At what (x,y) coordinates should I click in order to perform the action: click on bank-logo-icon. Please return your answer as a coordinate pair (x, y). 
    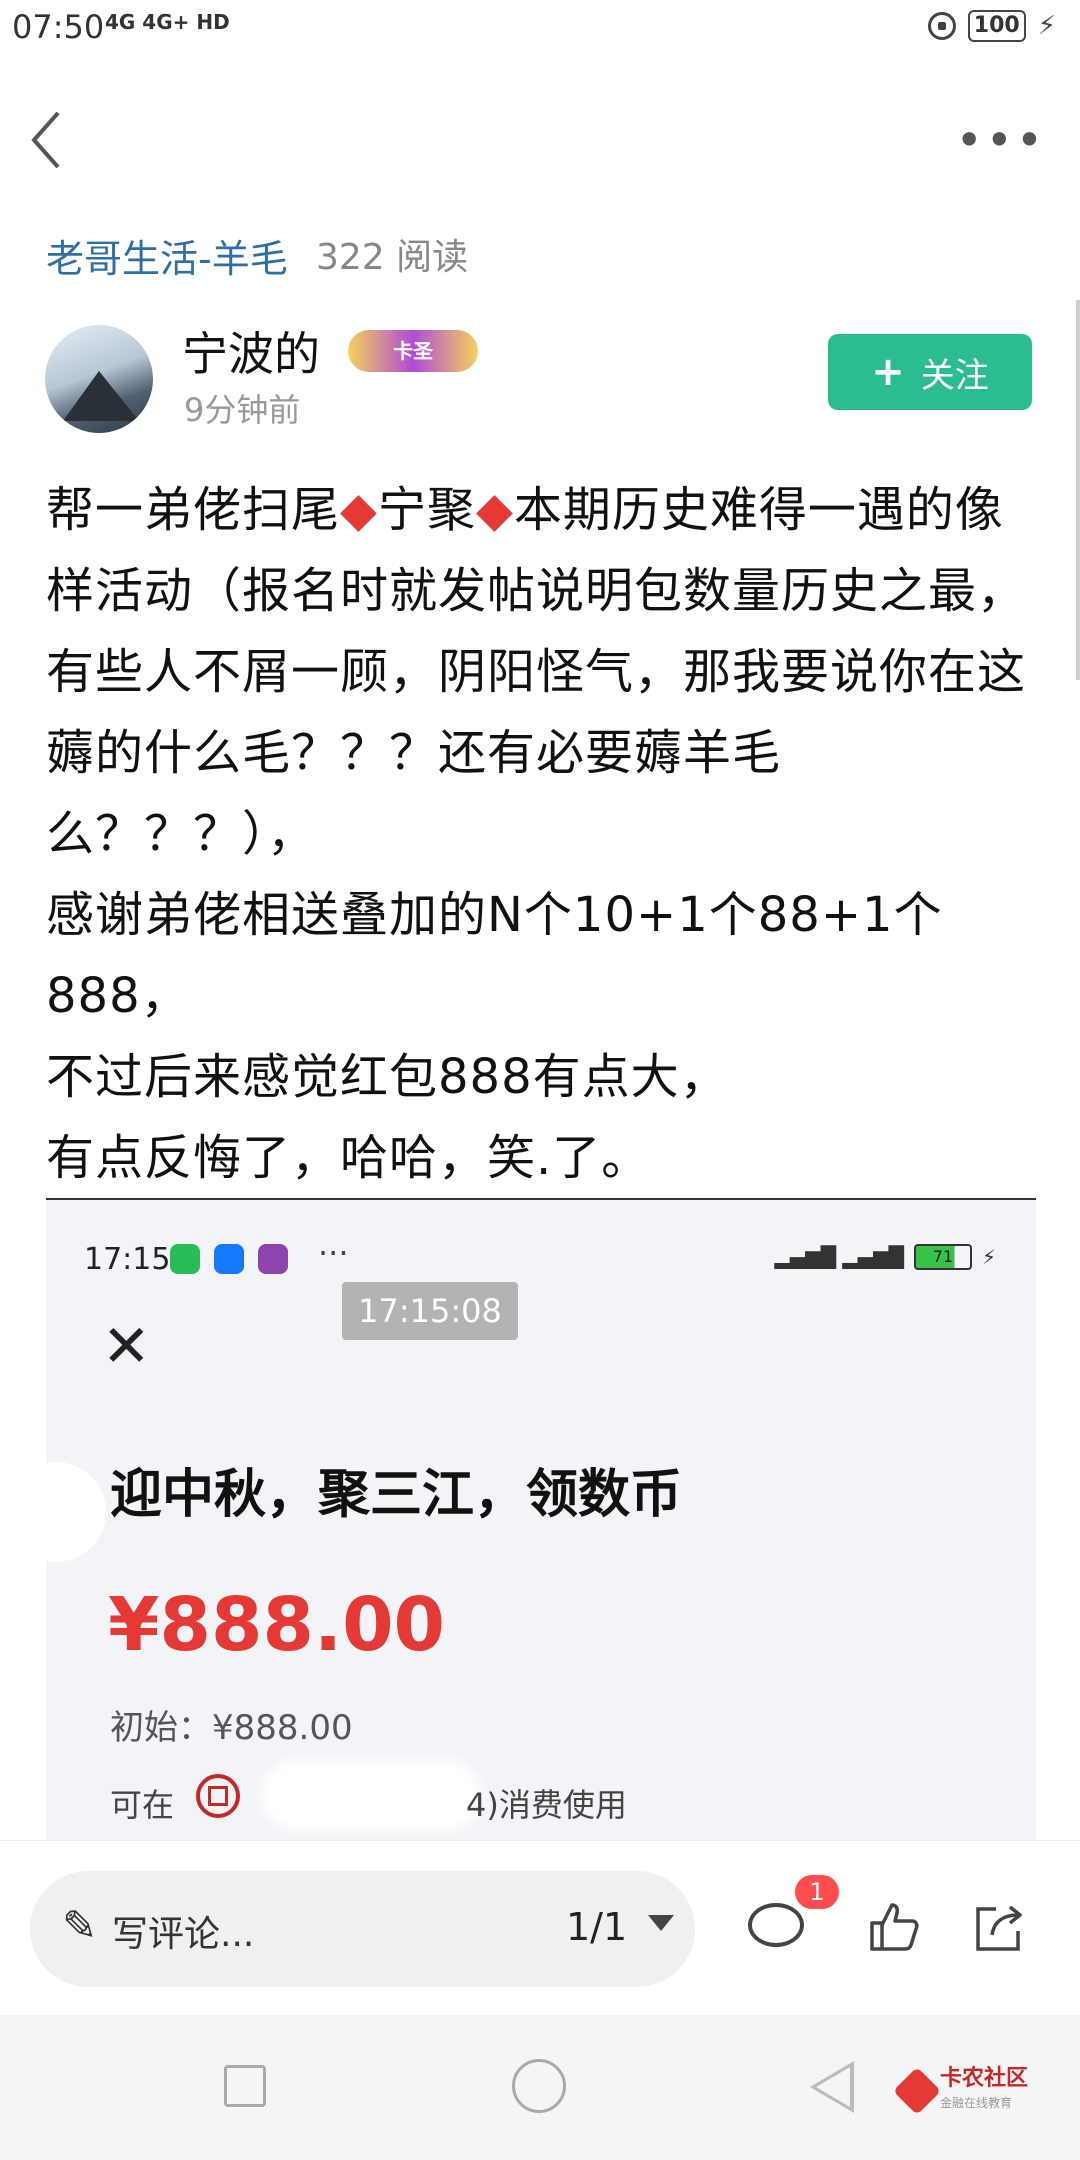
    Looking at the image, I should click on (218, 1796).